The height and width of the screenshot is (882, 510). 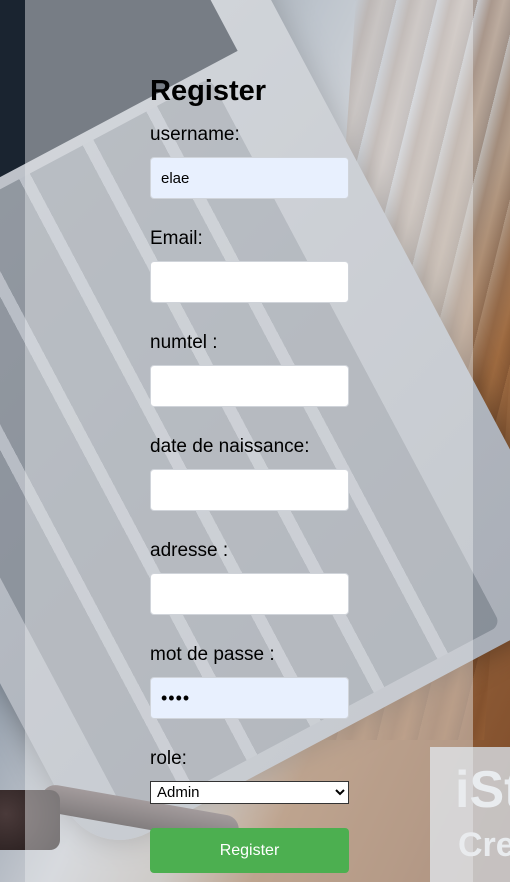 What do you see at coordinates (230, 446) in the screenshot?
I see `birthdate-label: date de naissance:` at bounding box center [230, 446].